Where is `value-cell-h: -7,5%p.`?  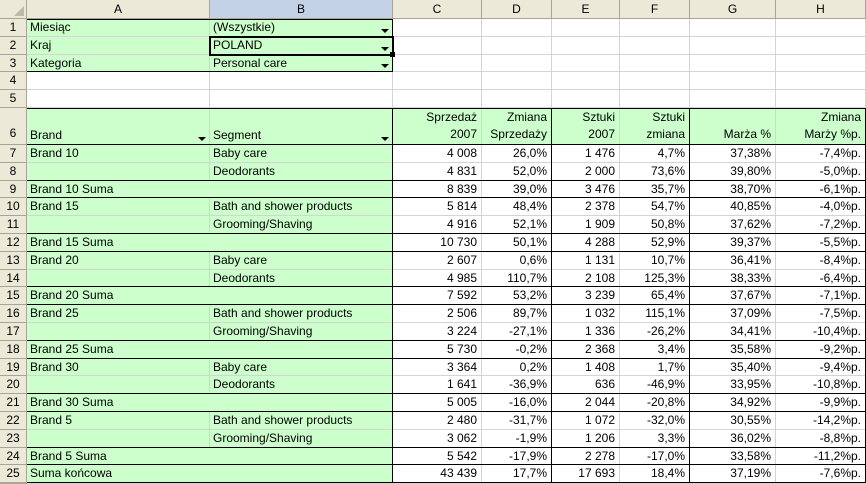
value-cell-h: -7,5%p. is located at coordinates (821, 314).